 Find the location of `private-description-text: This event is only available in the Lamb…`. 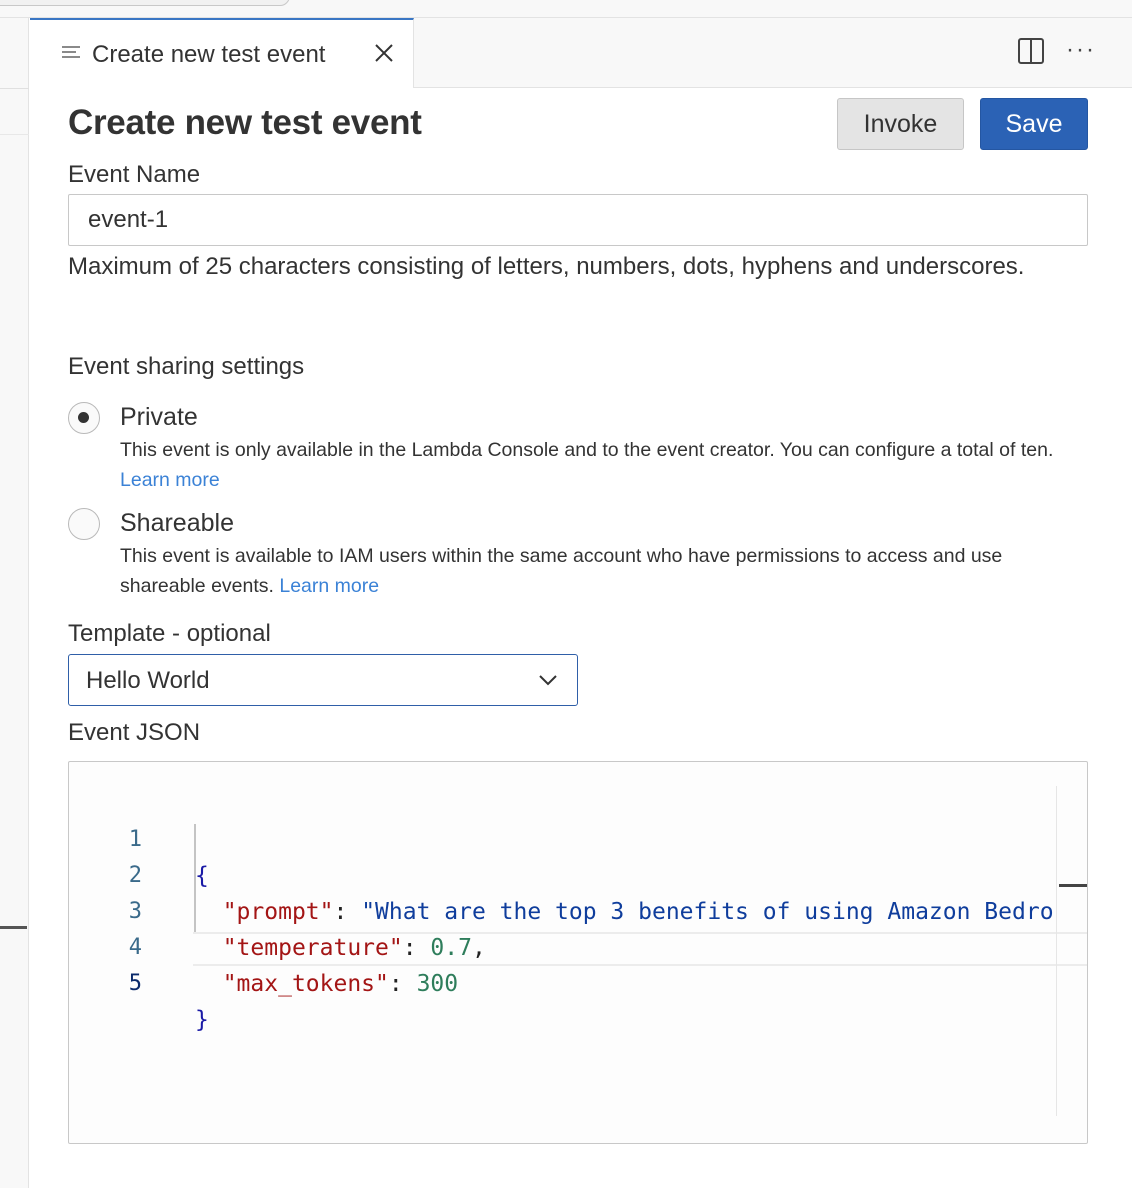

private-description-text: This event is only available in the Lamb… is located at coordinates (587, 450).